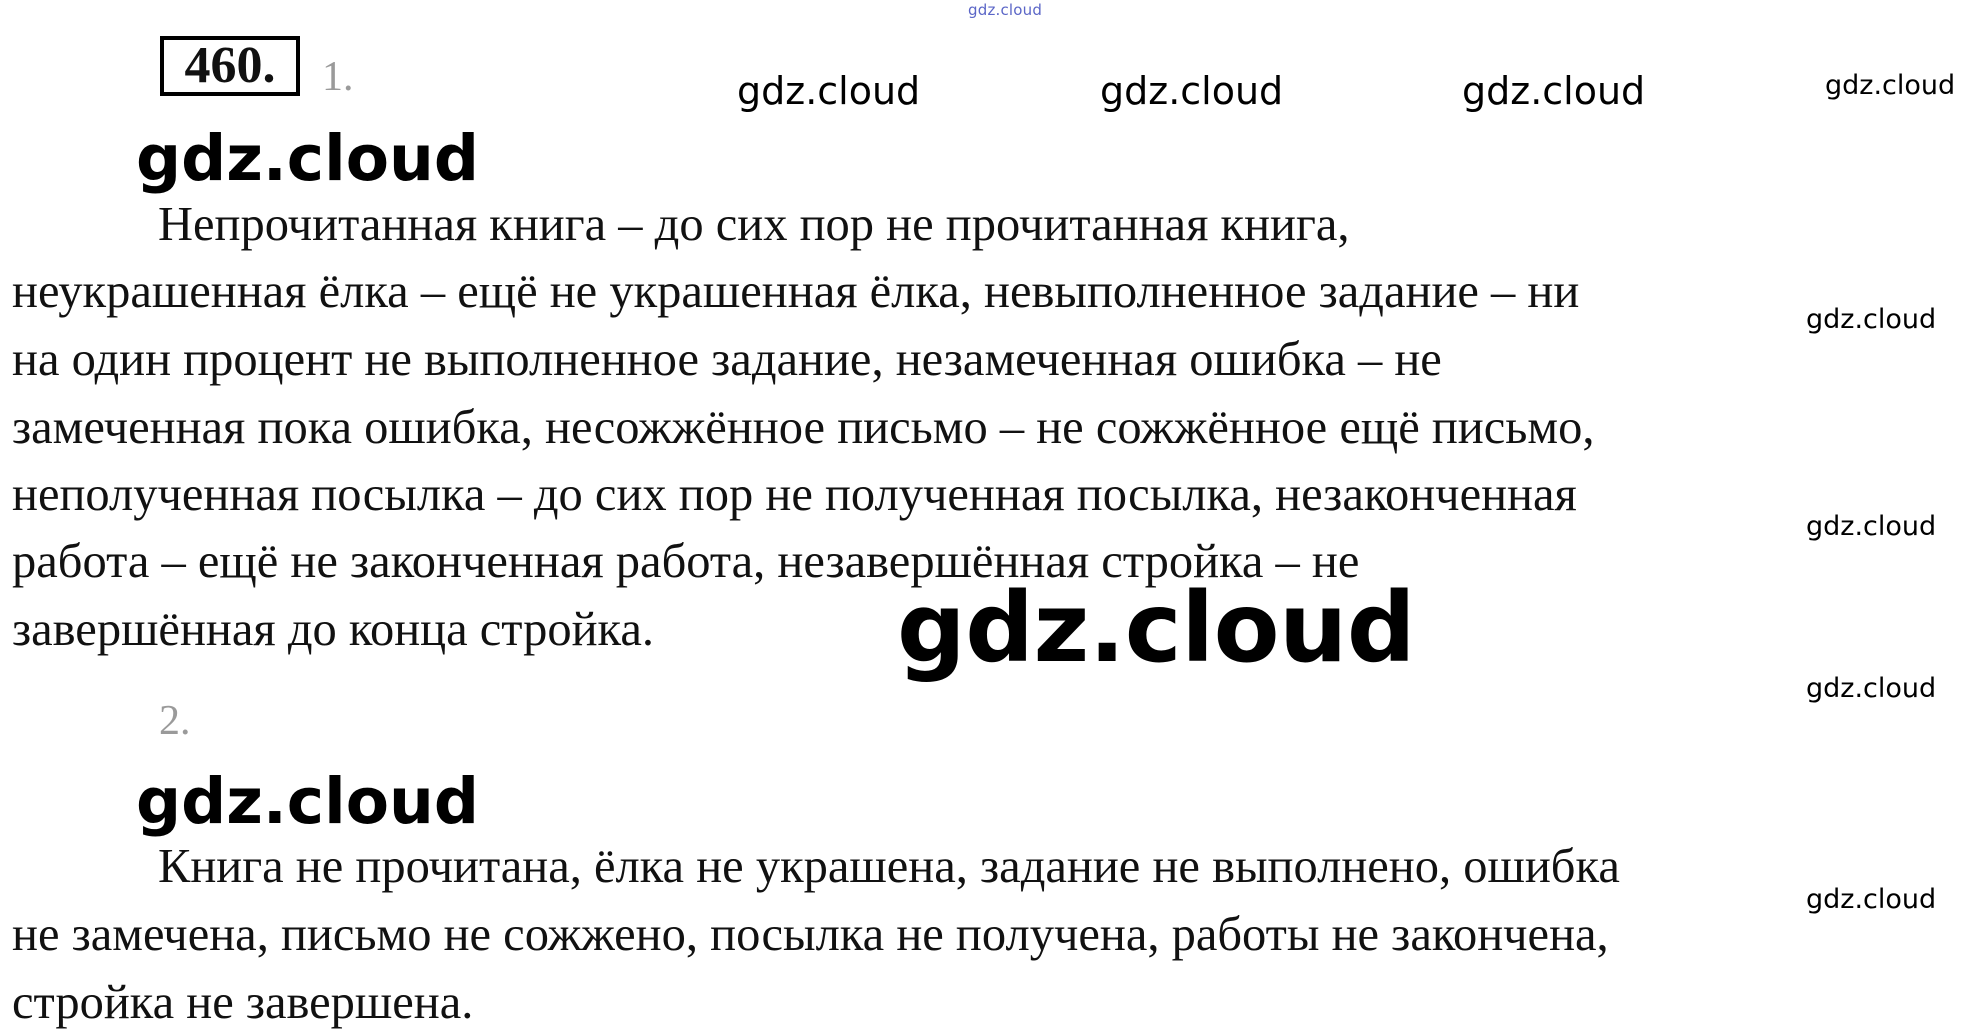 Image resolution: width=1986 pixels, height=1029 pixels. Describe the element at coordinates (307, 158) in the screenshot. I see `watermark-section-1: gdz.cloud` at that location.